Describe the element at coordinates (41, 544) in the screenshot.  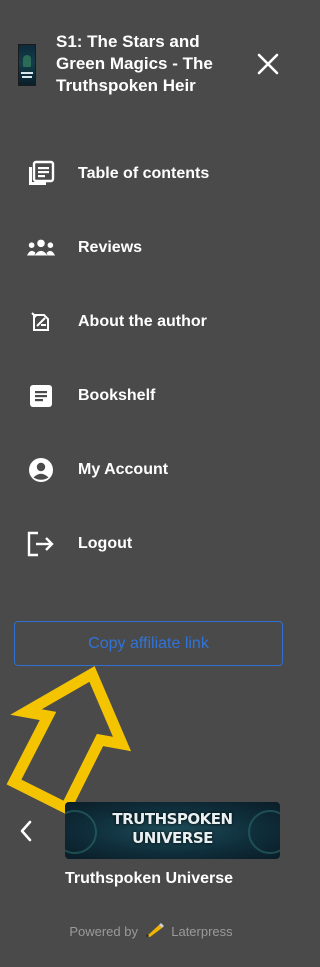
I see `logout-icon` at that location.